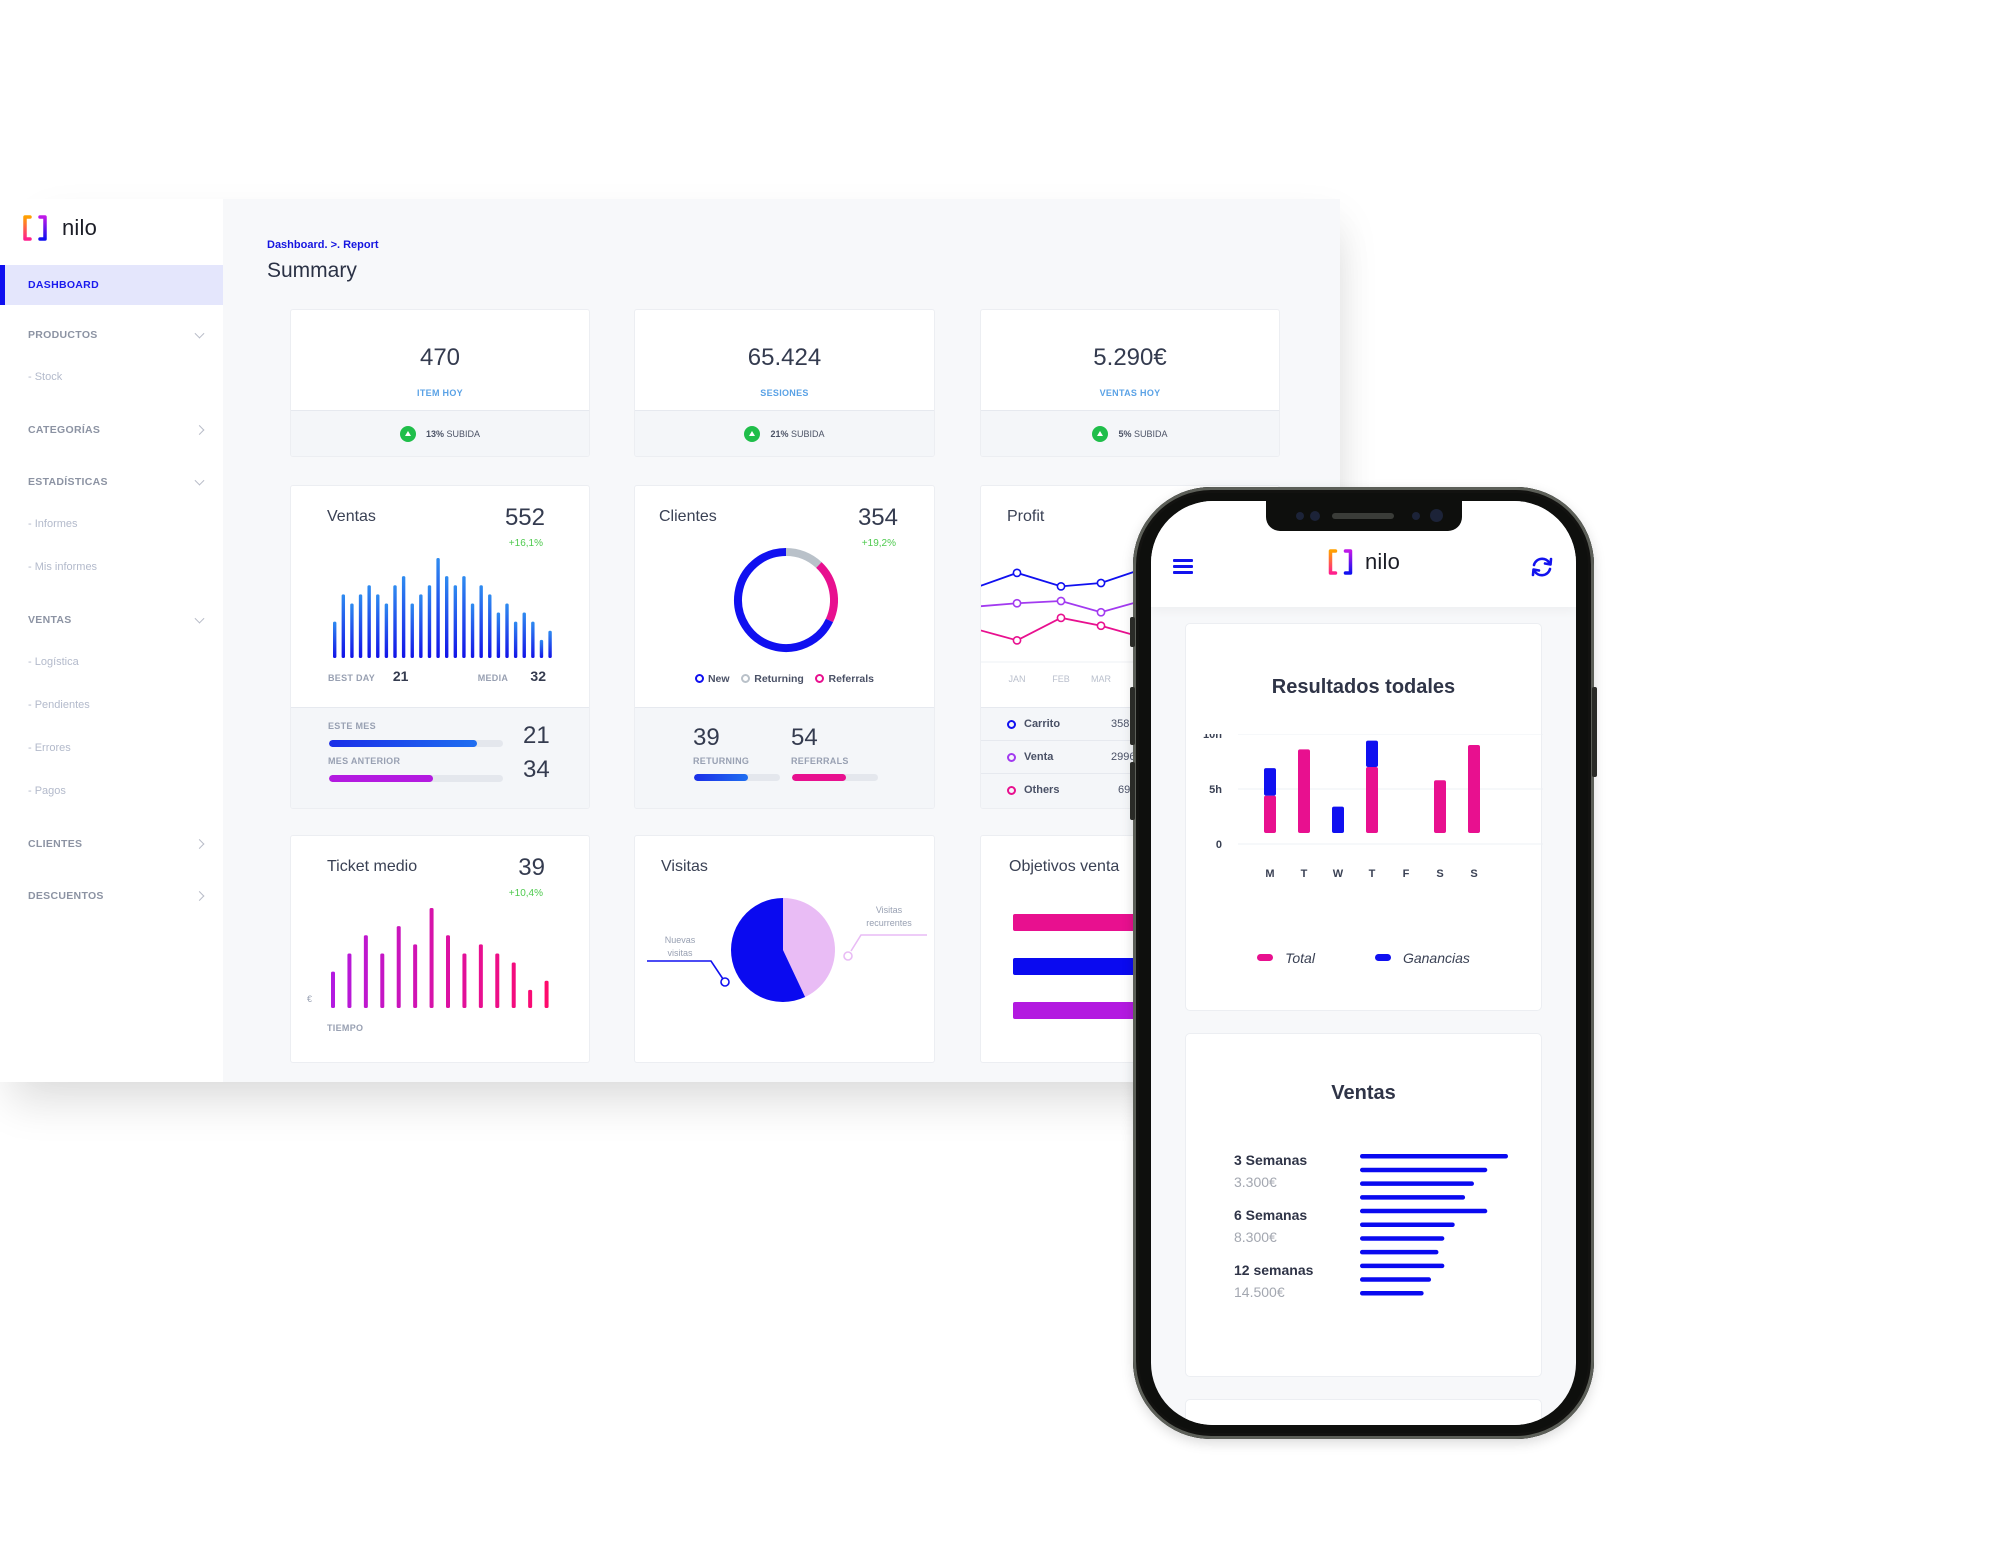 The image size is (2000, 1568). What do you see at coordinates (1130, 357) in the screenshot?
I see `stat-value: 5.290€` at bounding box center [1130, 357].